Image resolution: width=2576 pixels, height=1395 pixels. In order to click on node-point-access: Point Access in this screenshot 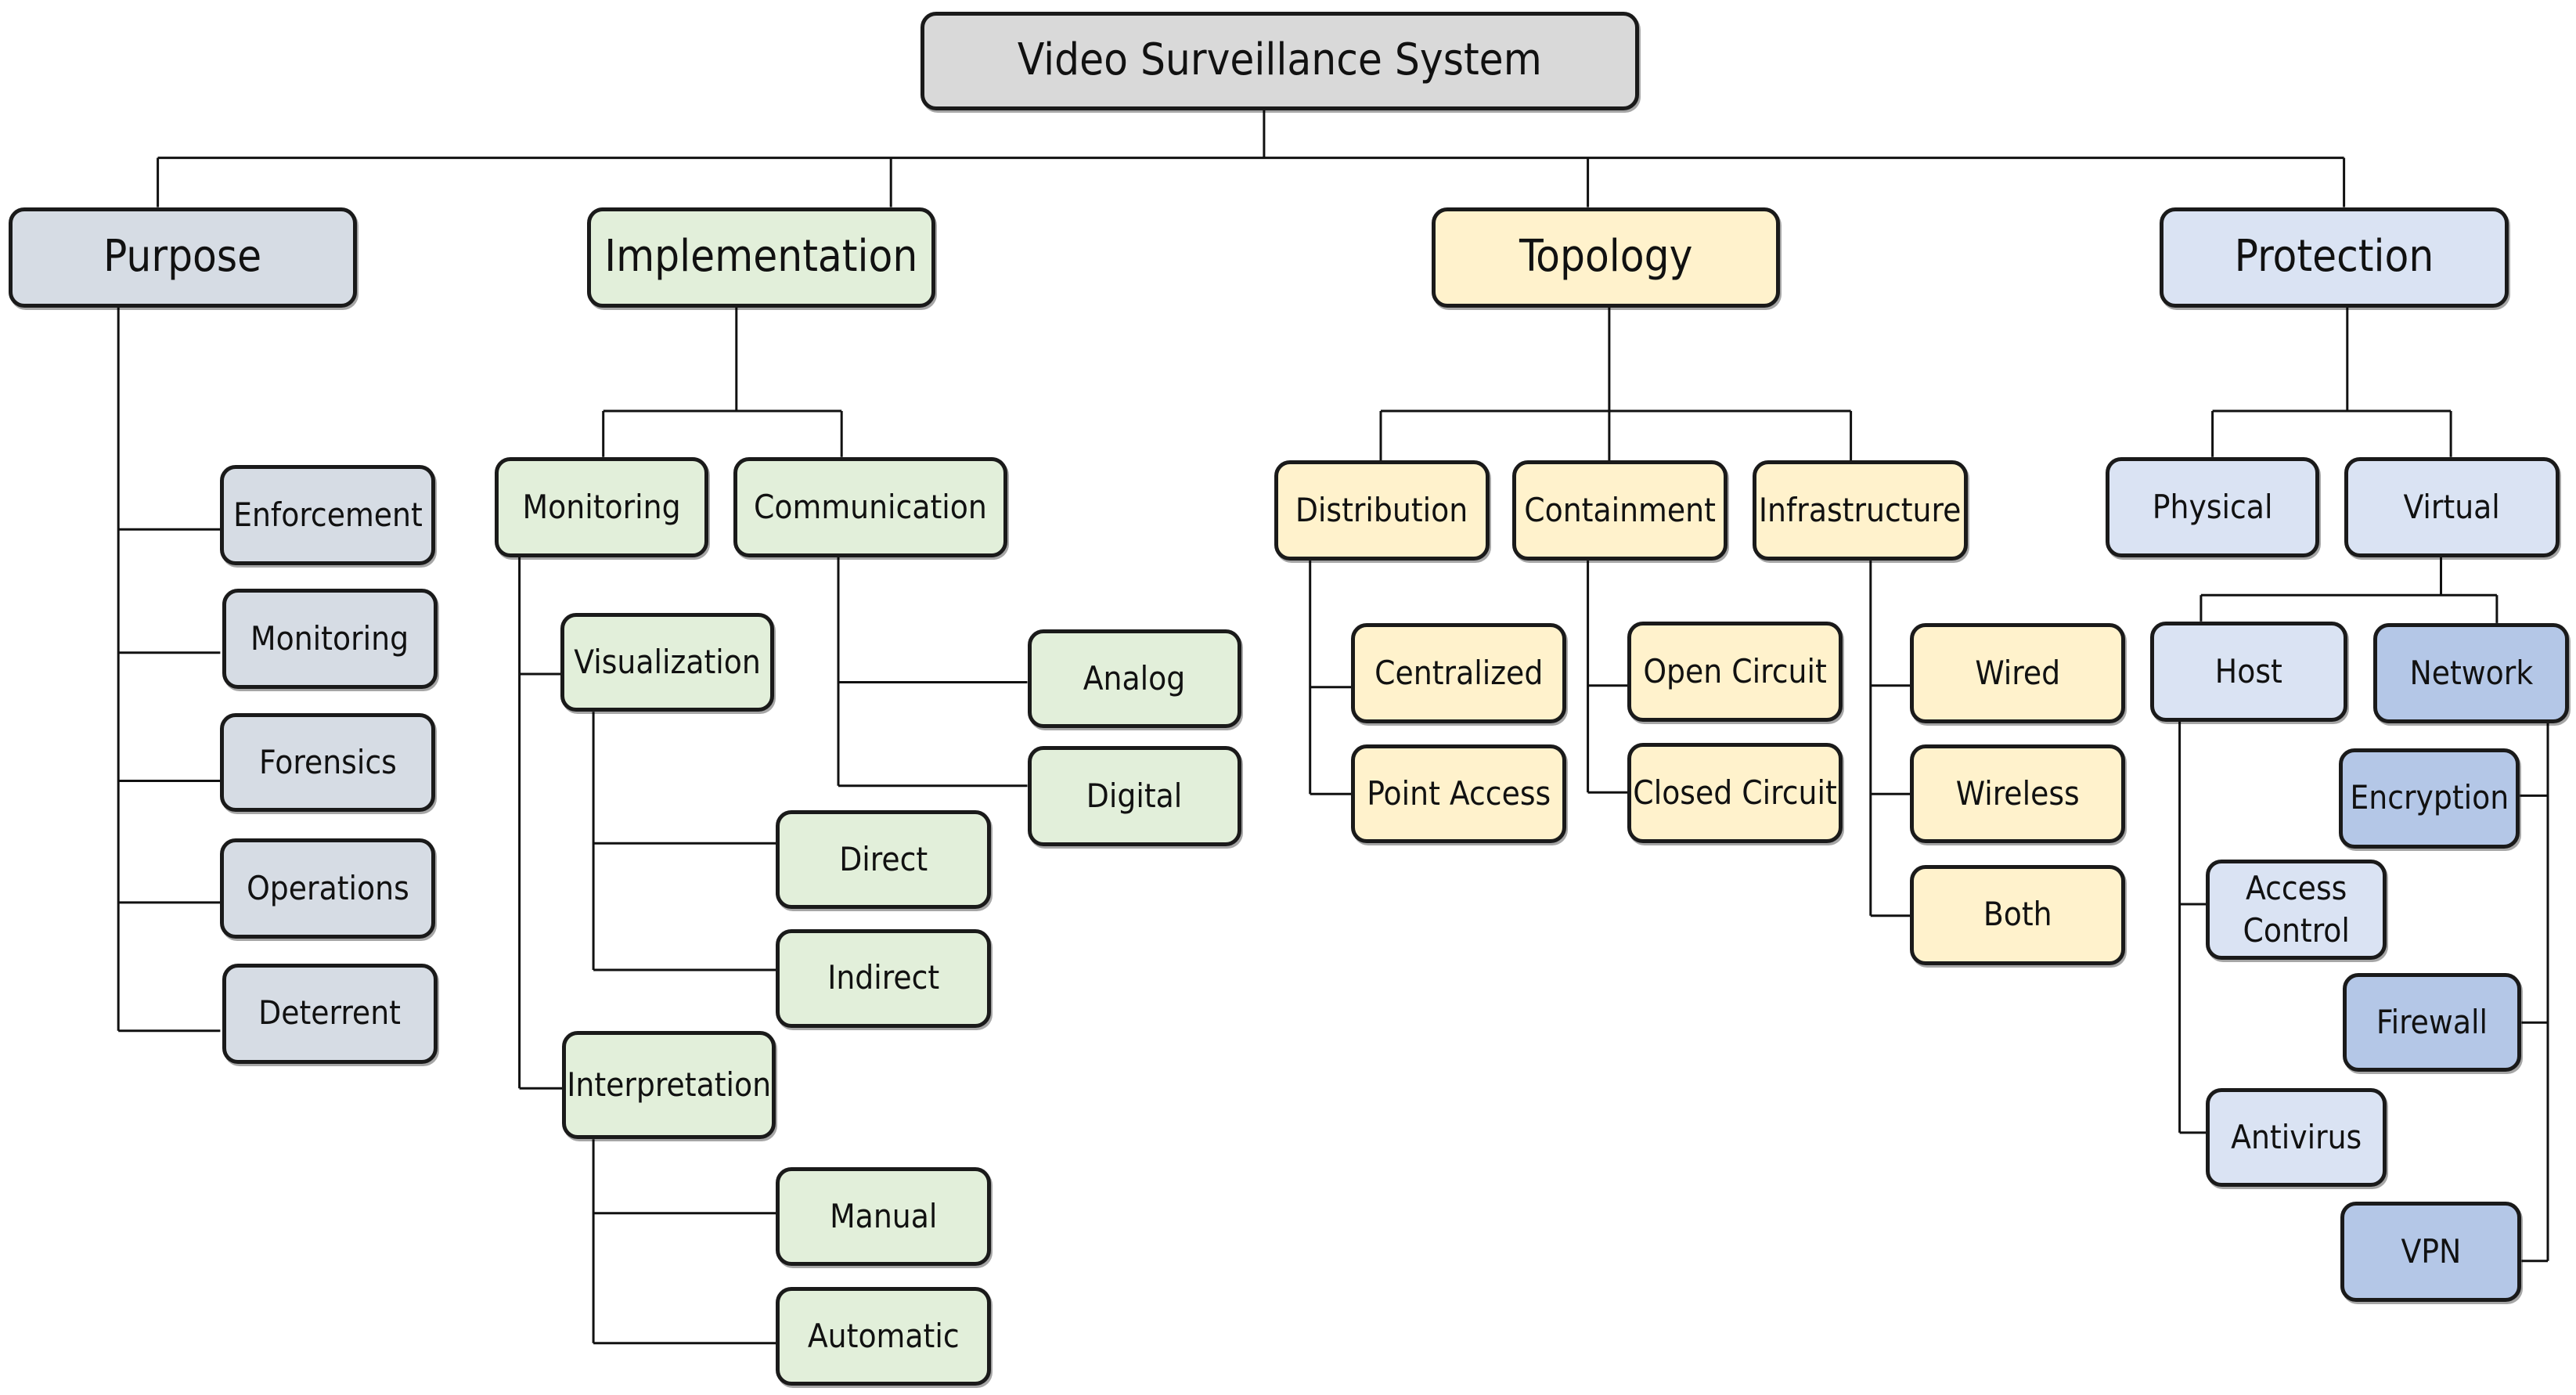, I will do `click(1459, 794)`.